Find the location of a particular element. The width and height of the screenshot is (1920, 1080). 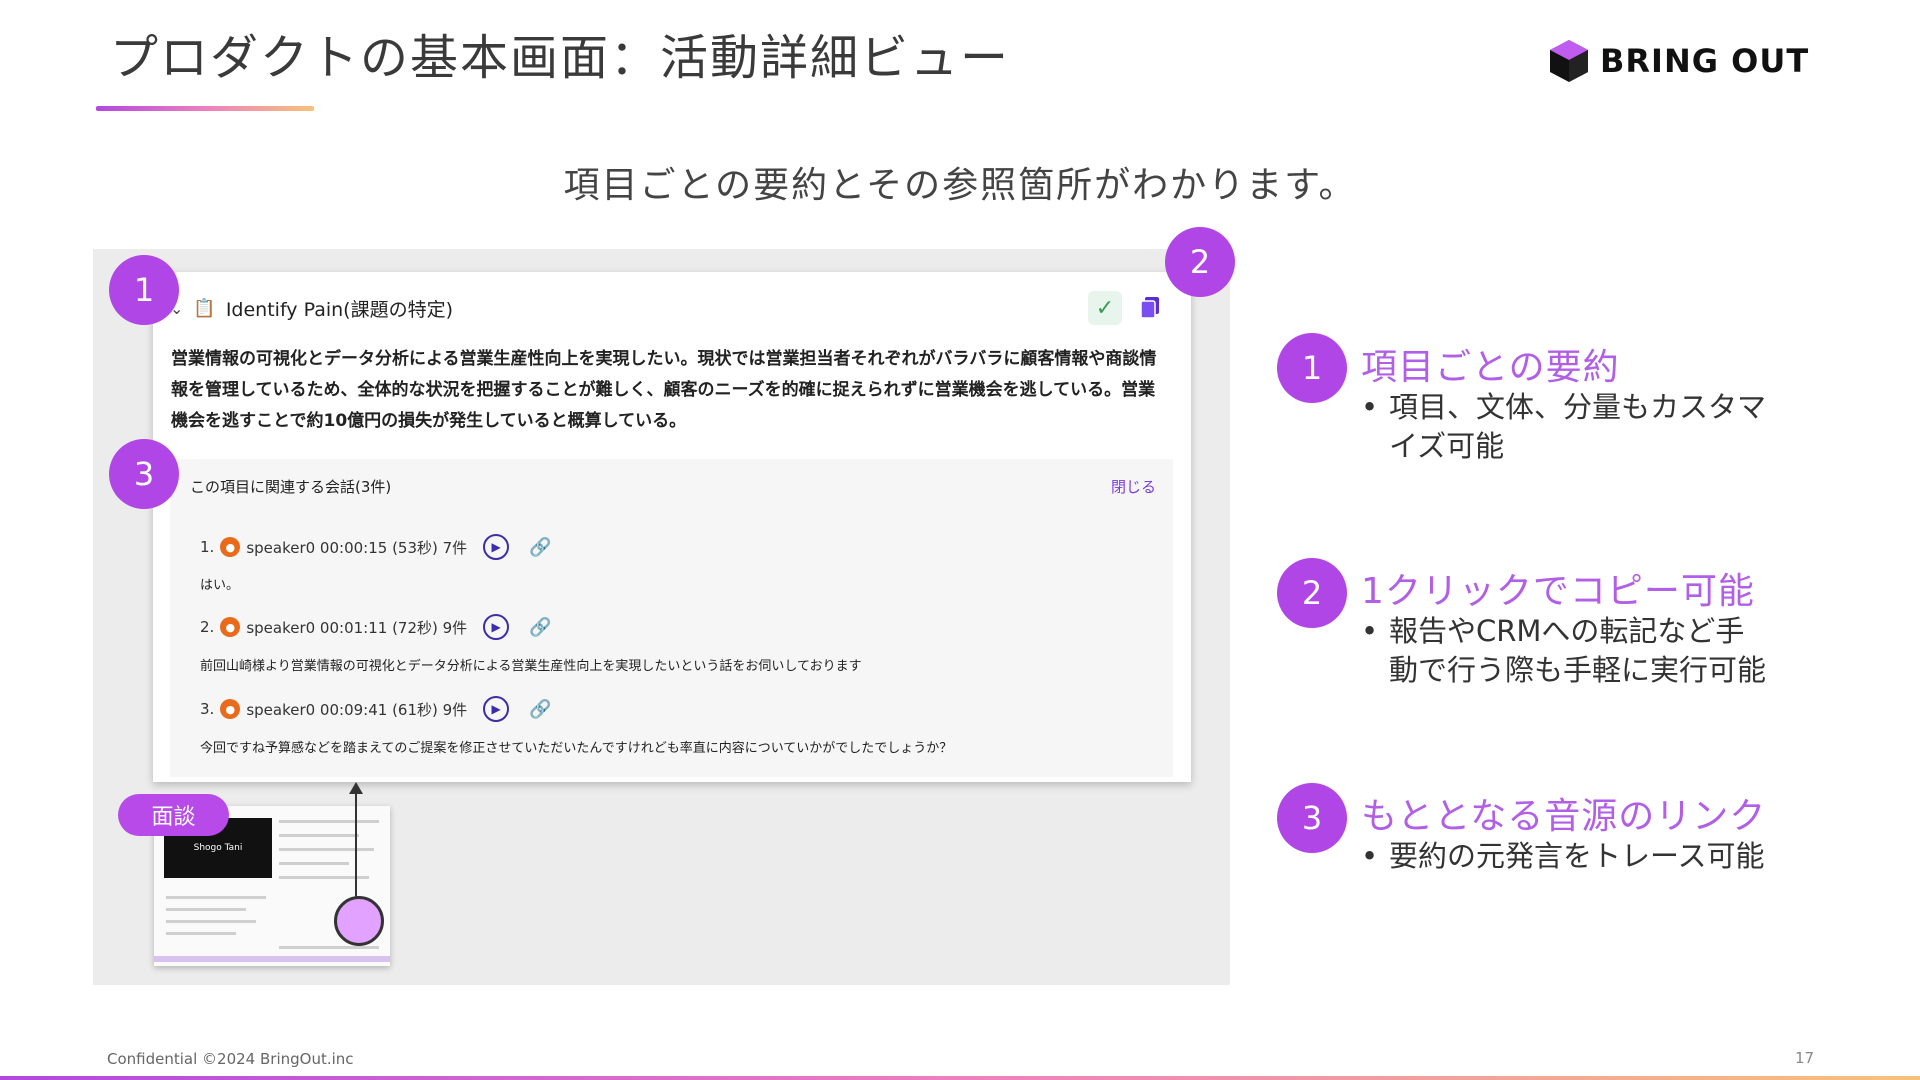

conversation-item: 2. ● speaker0 00:01:11 (72秒) 9件 ▶ 🔗 is located at coordinates (376, 627).